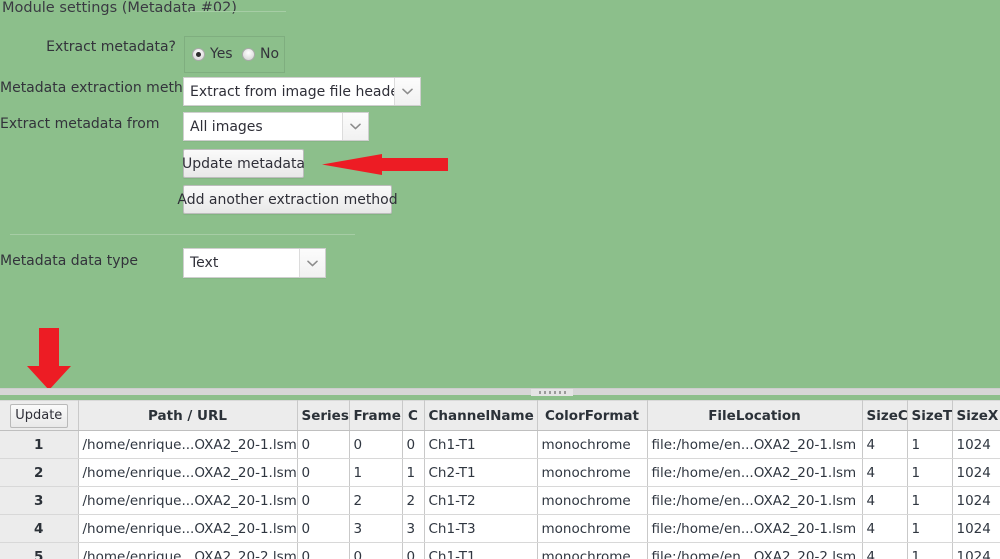 The image size is (1000, 559). I want to click on cell-c: 2, so click(413, 500).